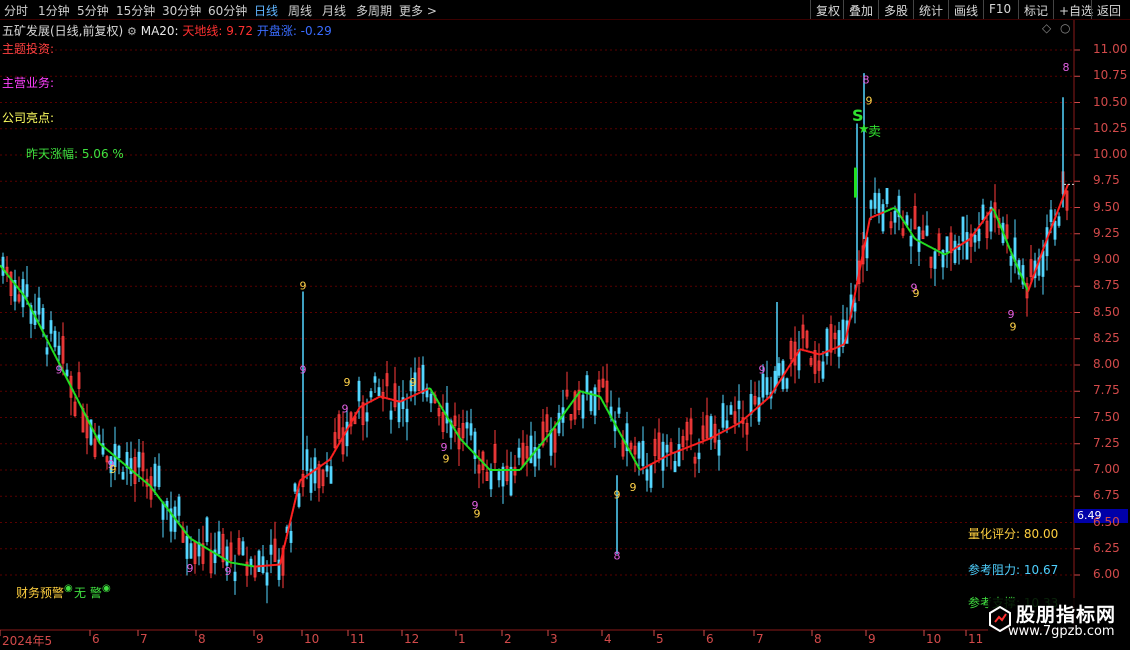 Image resolution: width=1130 pixels, height=650 pixels. I want to click on nine-turn-mark: 8, so click(866, 80).